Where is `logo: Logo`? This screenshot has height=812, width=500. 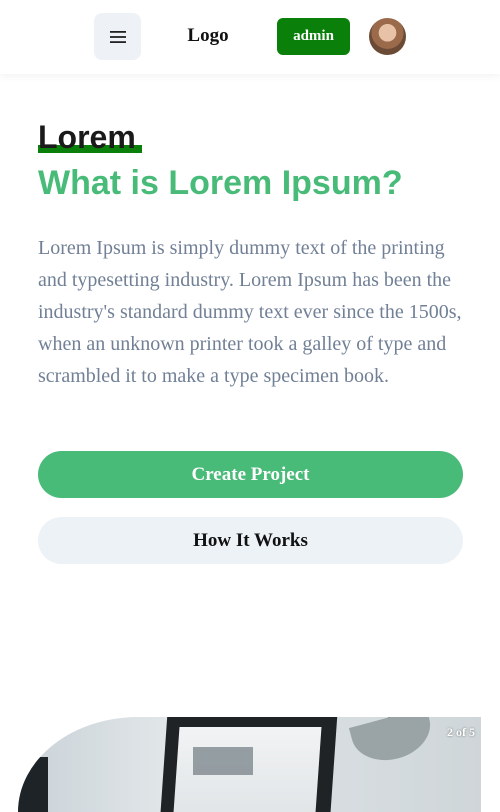
logo: Logo is located at coordinates (208, 36).